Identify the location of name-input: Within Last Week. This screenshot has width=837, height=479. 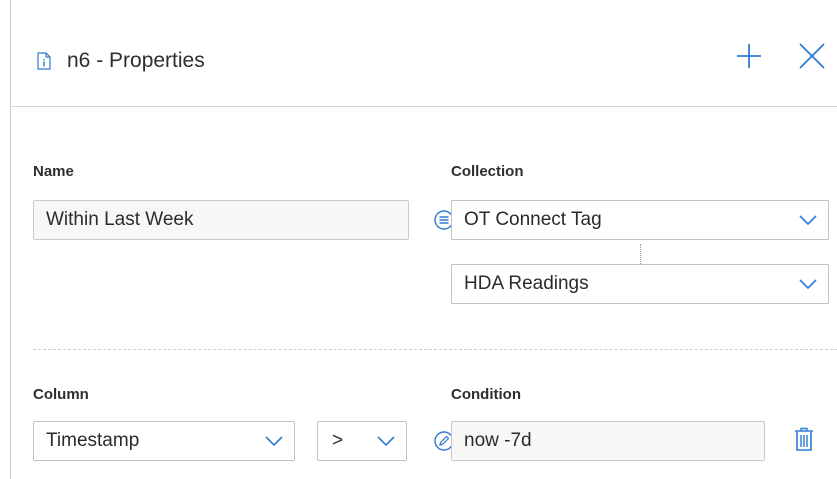
(221, 220).